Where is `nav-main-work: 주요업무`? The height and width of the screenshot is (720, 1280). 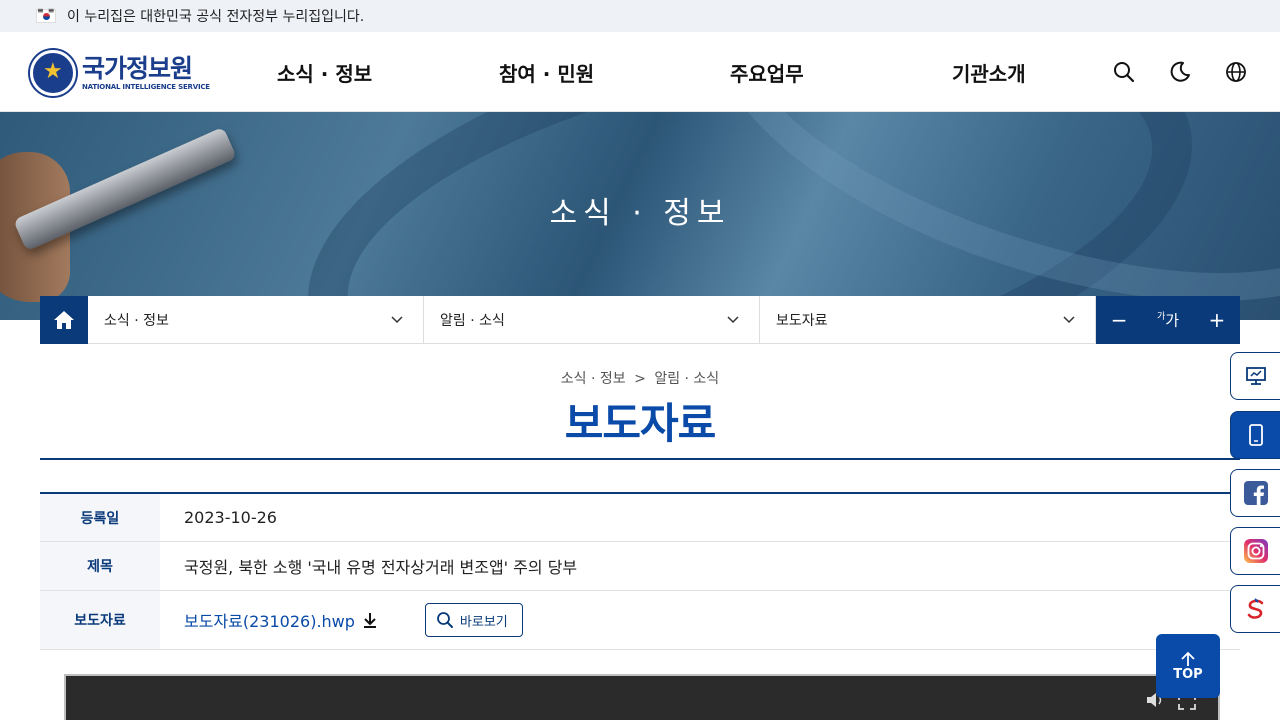 nav-main-work: 주요업무 is located at coordinates (767, 72).